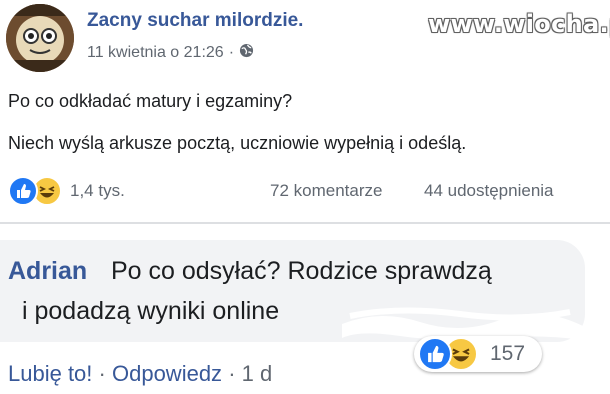 The image size is (610, 394). I want to click on avatar, so click(40, 38).